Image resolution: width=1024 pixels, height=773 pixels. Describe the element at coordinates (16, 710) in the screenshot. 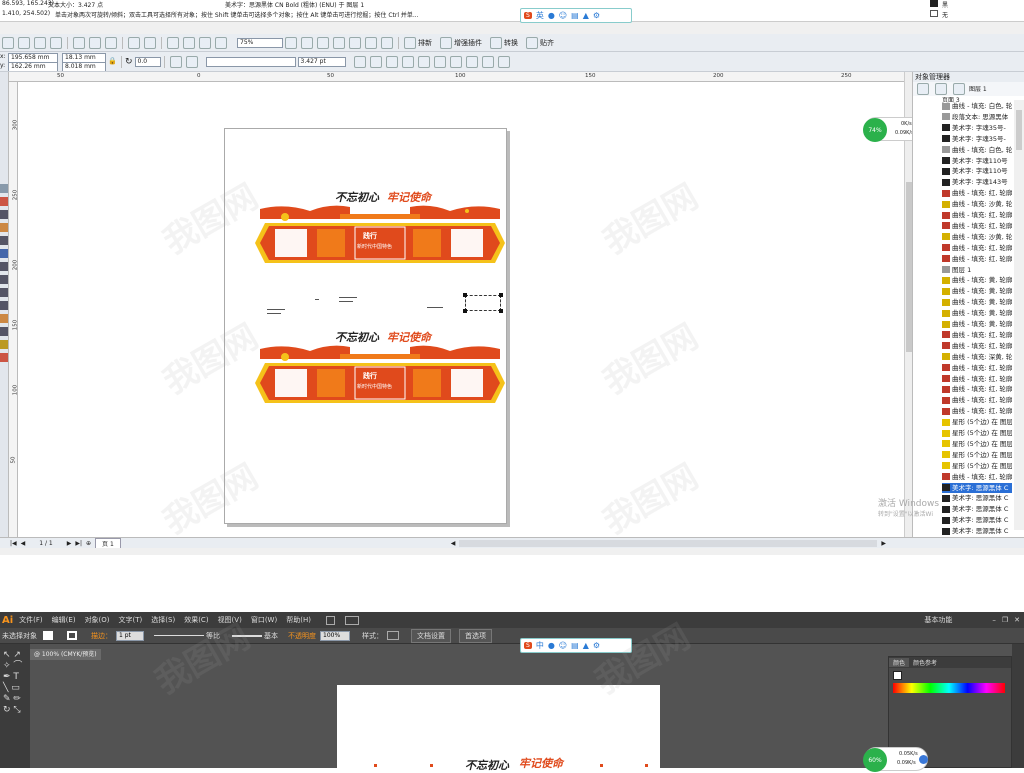

I see `scale-tool-icon: ⤡` at that location.